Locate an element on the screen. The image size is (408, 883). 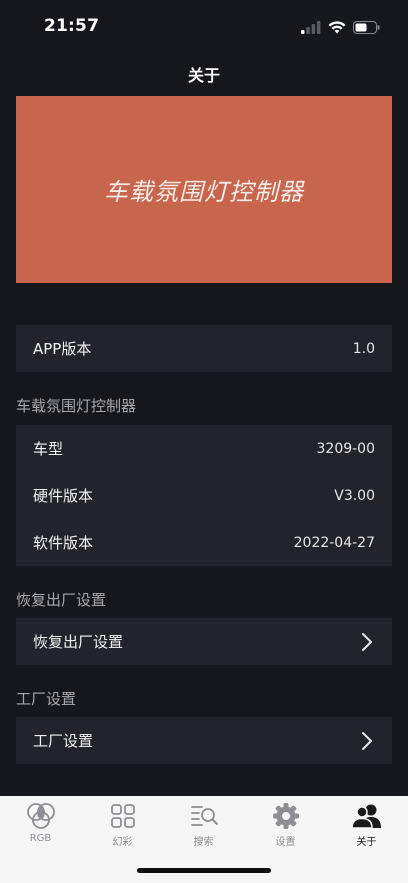
controller-info-card: 车型 3209-00 硬件版本 V3.00 软件版本 2022-04-27 is located at coordinates (204, 495).